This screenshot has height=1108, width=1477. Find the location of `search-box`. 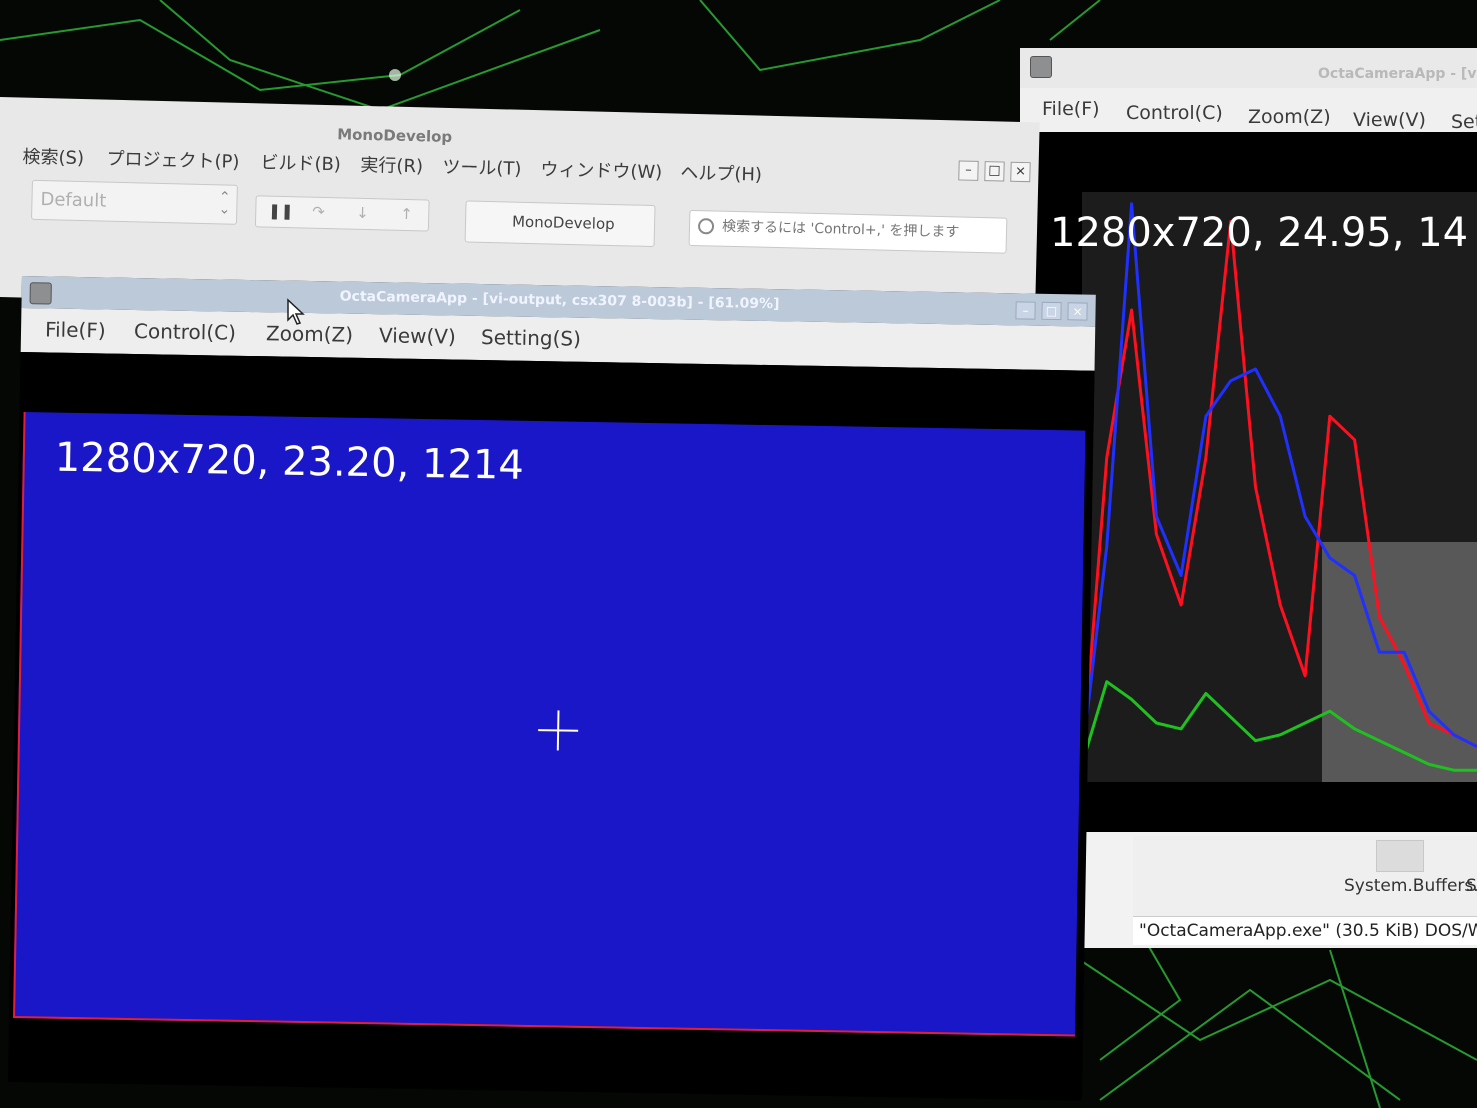

search-box is located at coordinates (848, 231).